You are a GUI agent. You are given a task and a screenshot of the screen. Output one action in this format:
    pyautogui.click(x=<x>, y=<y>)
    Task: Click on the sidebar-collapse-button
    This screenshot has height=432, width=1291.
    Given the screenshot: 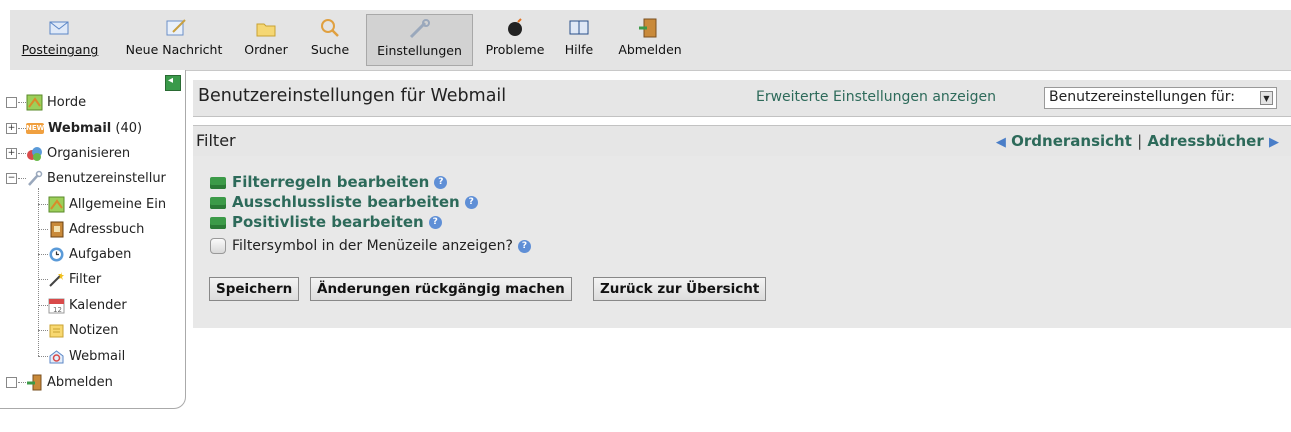 What is the action you would take?
    pyautogui.click(x=173, y=83)
    